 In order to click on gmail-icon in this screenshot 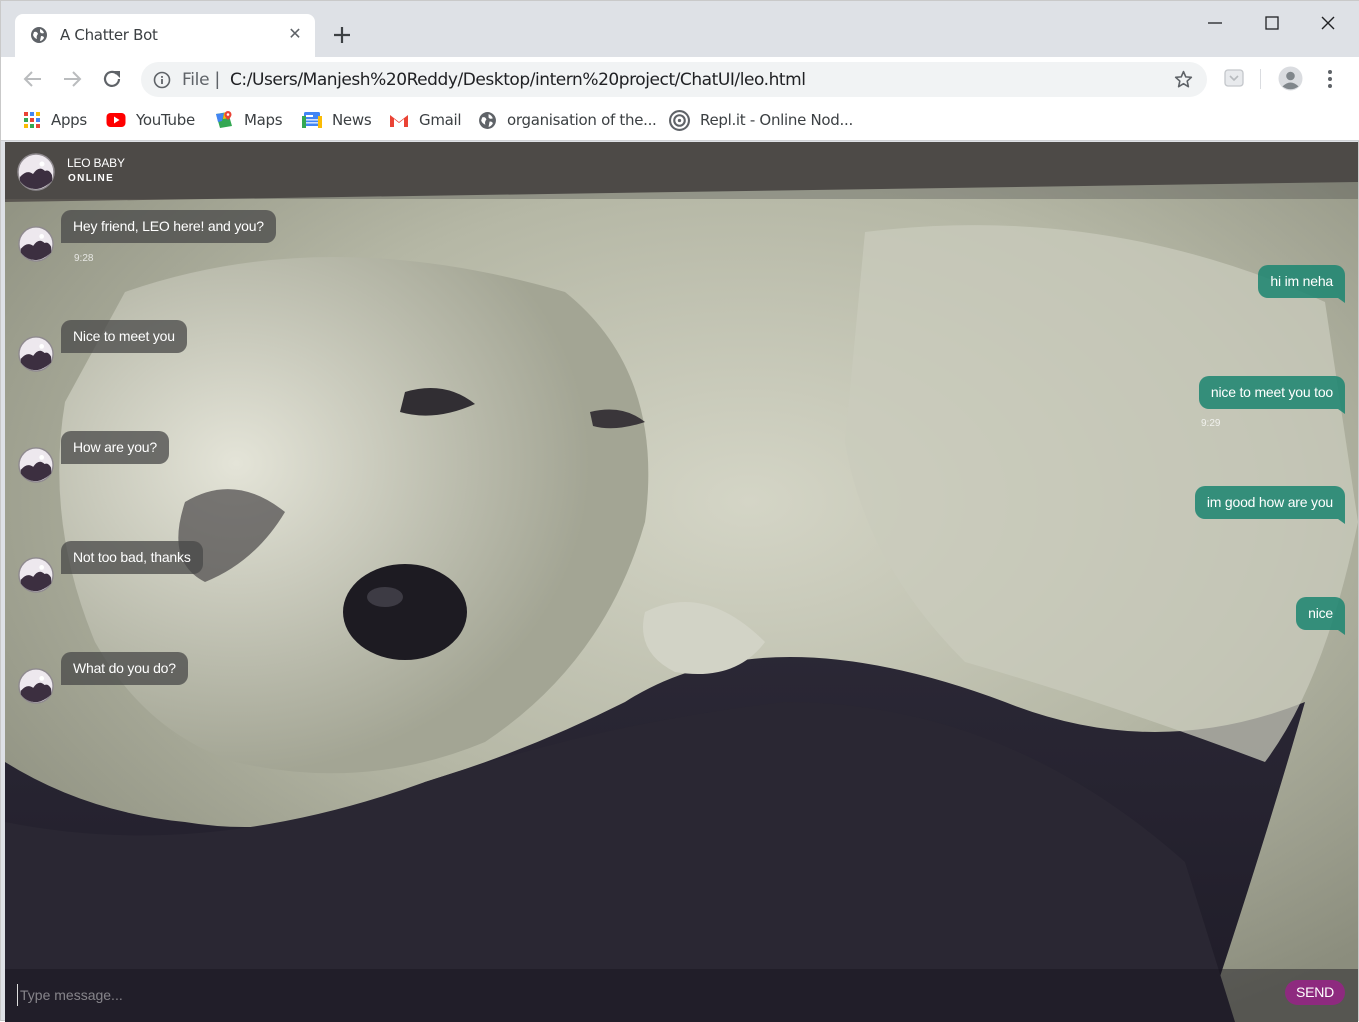, I will do `click(399, 121)`.